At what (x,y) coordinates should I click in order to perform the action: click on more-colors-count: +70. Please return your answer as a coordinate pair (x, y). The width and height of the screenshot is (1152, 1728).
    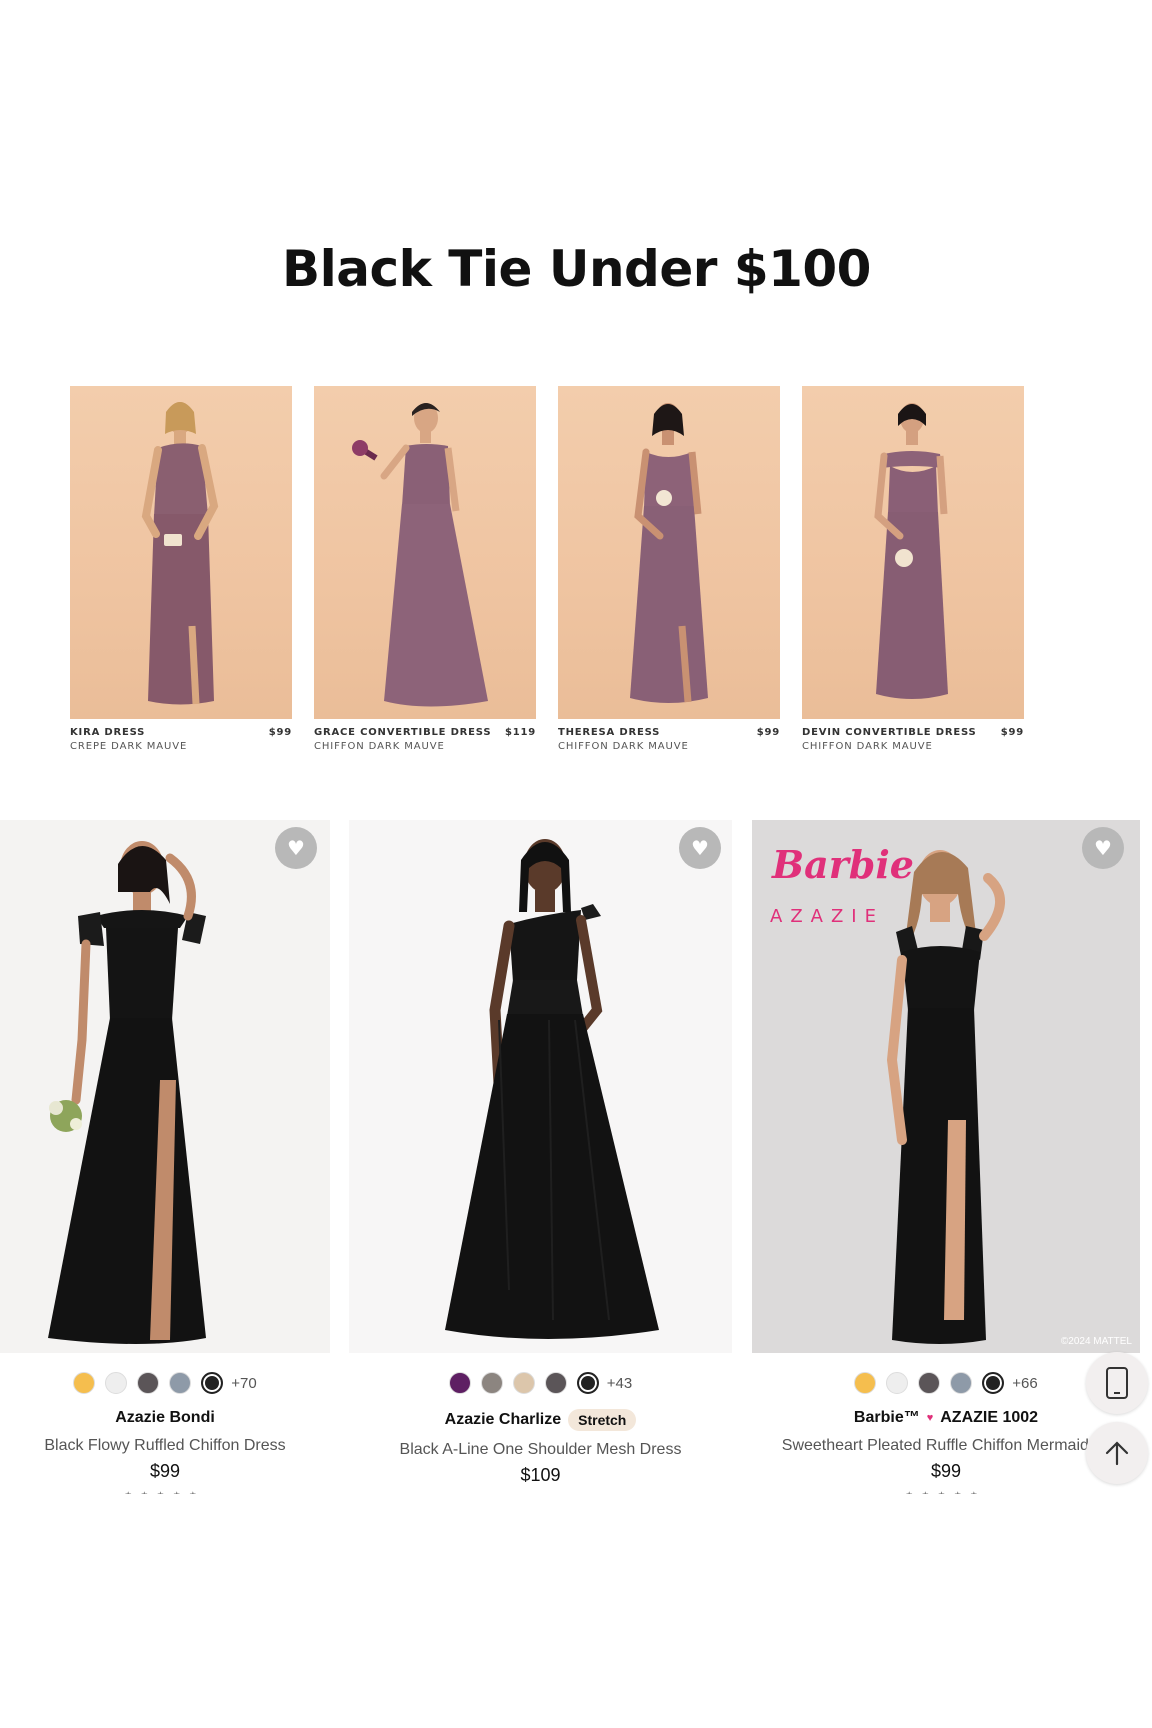
    Looking at the image, I should click on (243, 1383).